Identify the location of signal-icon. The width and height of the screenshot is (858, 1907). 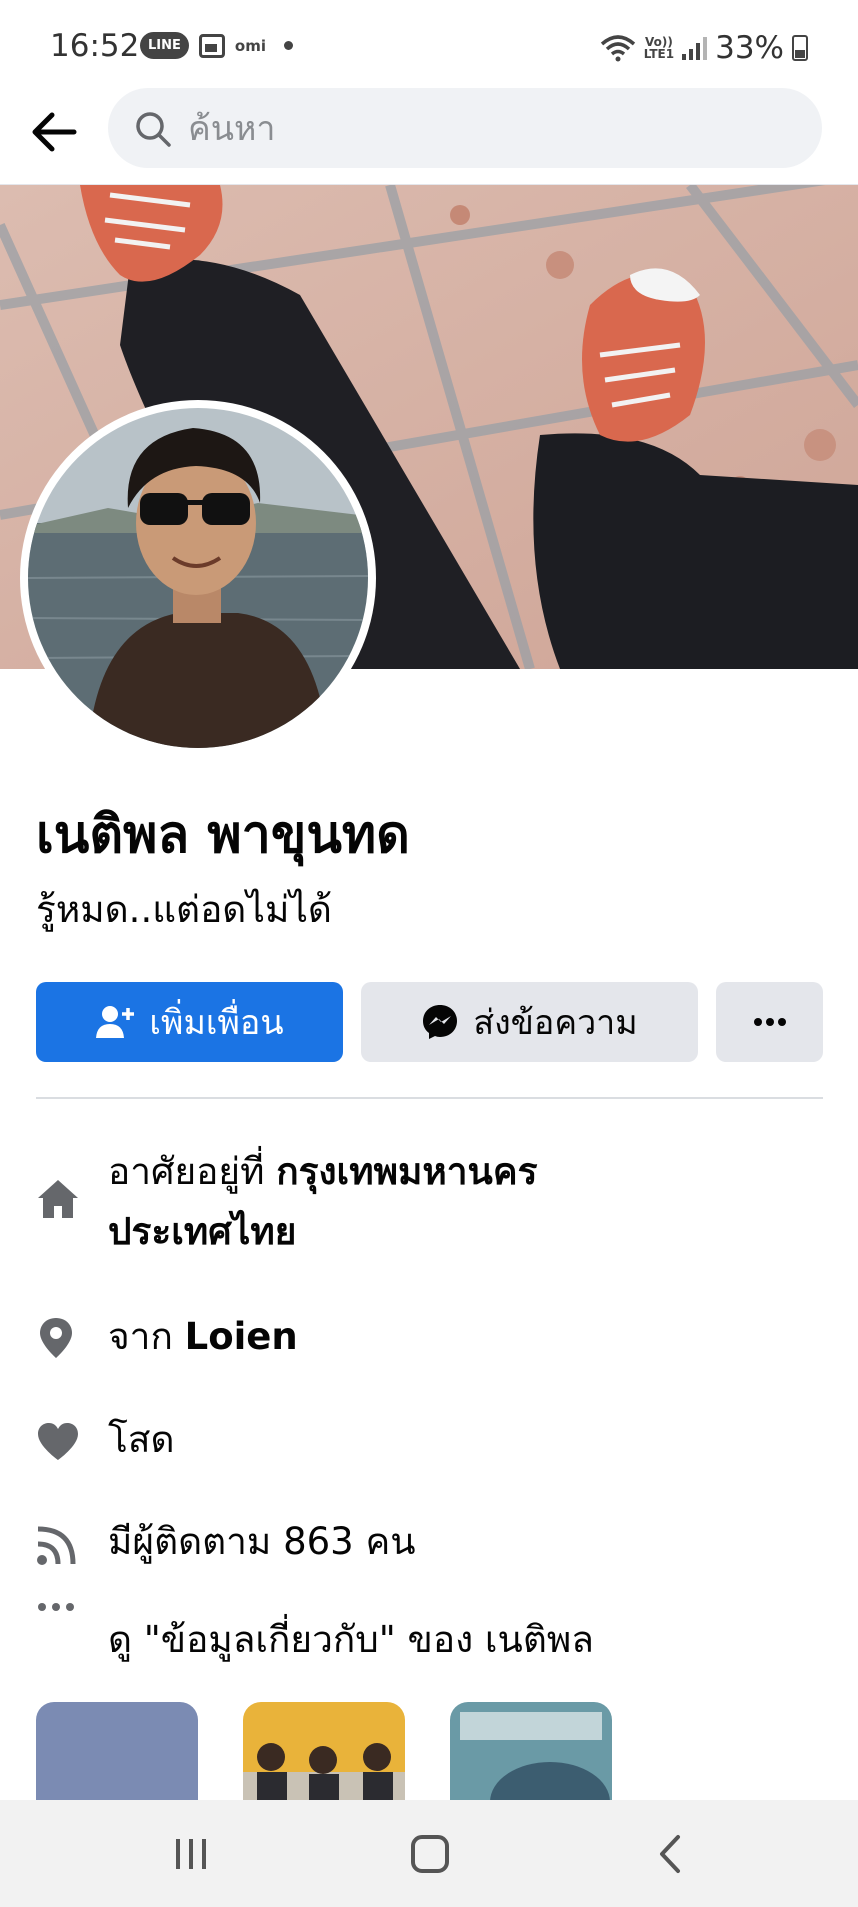
(695, 48).